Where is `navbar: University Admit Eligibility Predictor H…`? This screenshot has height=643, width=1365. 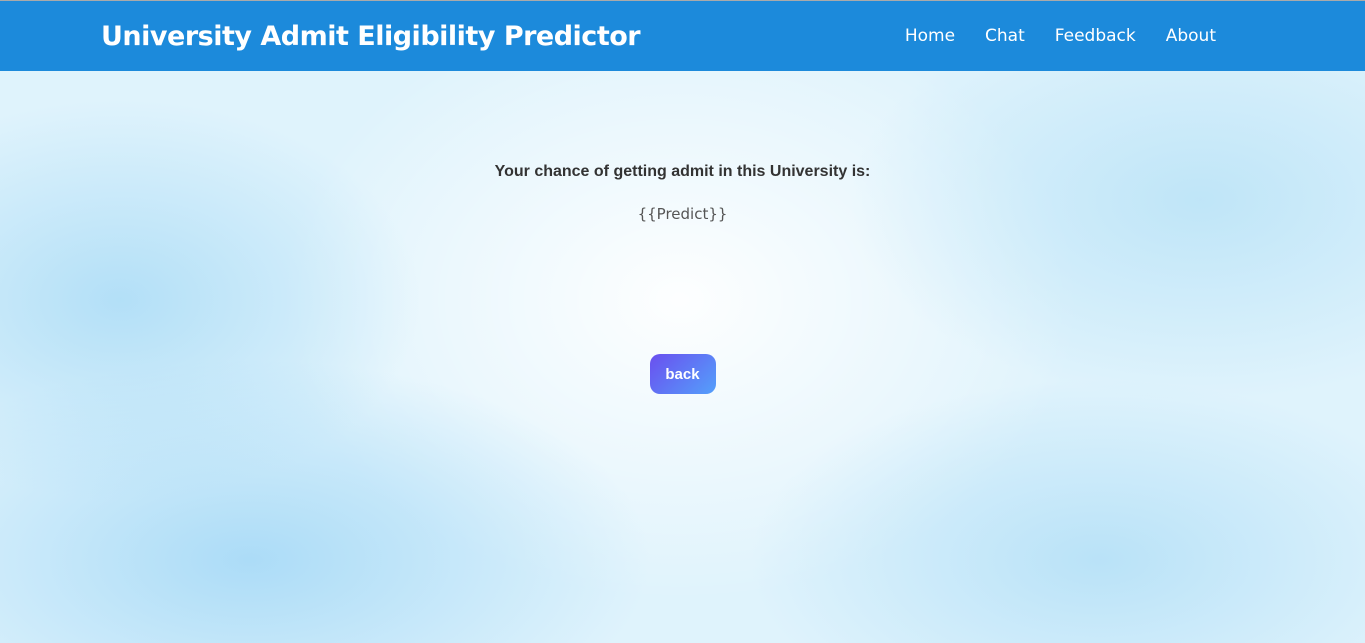 navbar: University Admit Eligibility Predictor H… is located at coordinates (682, 36).